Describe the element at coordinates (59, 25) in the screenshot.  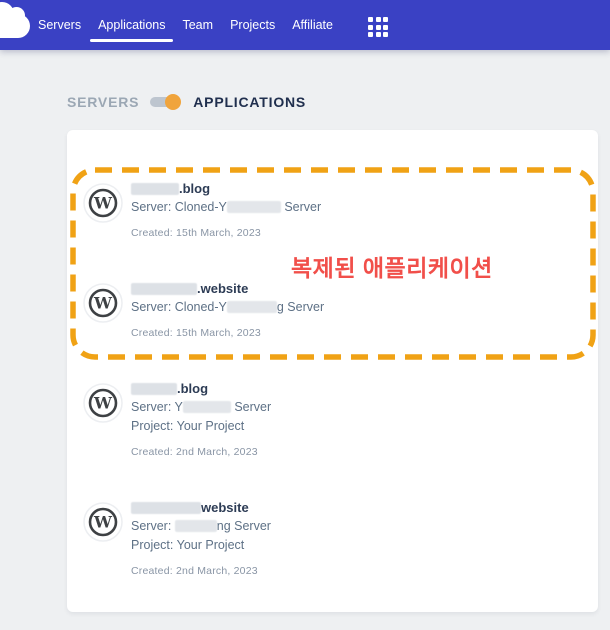
I see `nav-item-servers: Servers` at that location.